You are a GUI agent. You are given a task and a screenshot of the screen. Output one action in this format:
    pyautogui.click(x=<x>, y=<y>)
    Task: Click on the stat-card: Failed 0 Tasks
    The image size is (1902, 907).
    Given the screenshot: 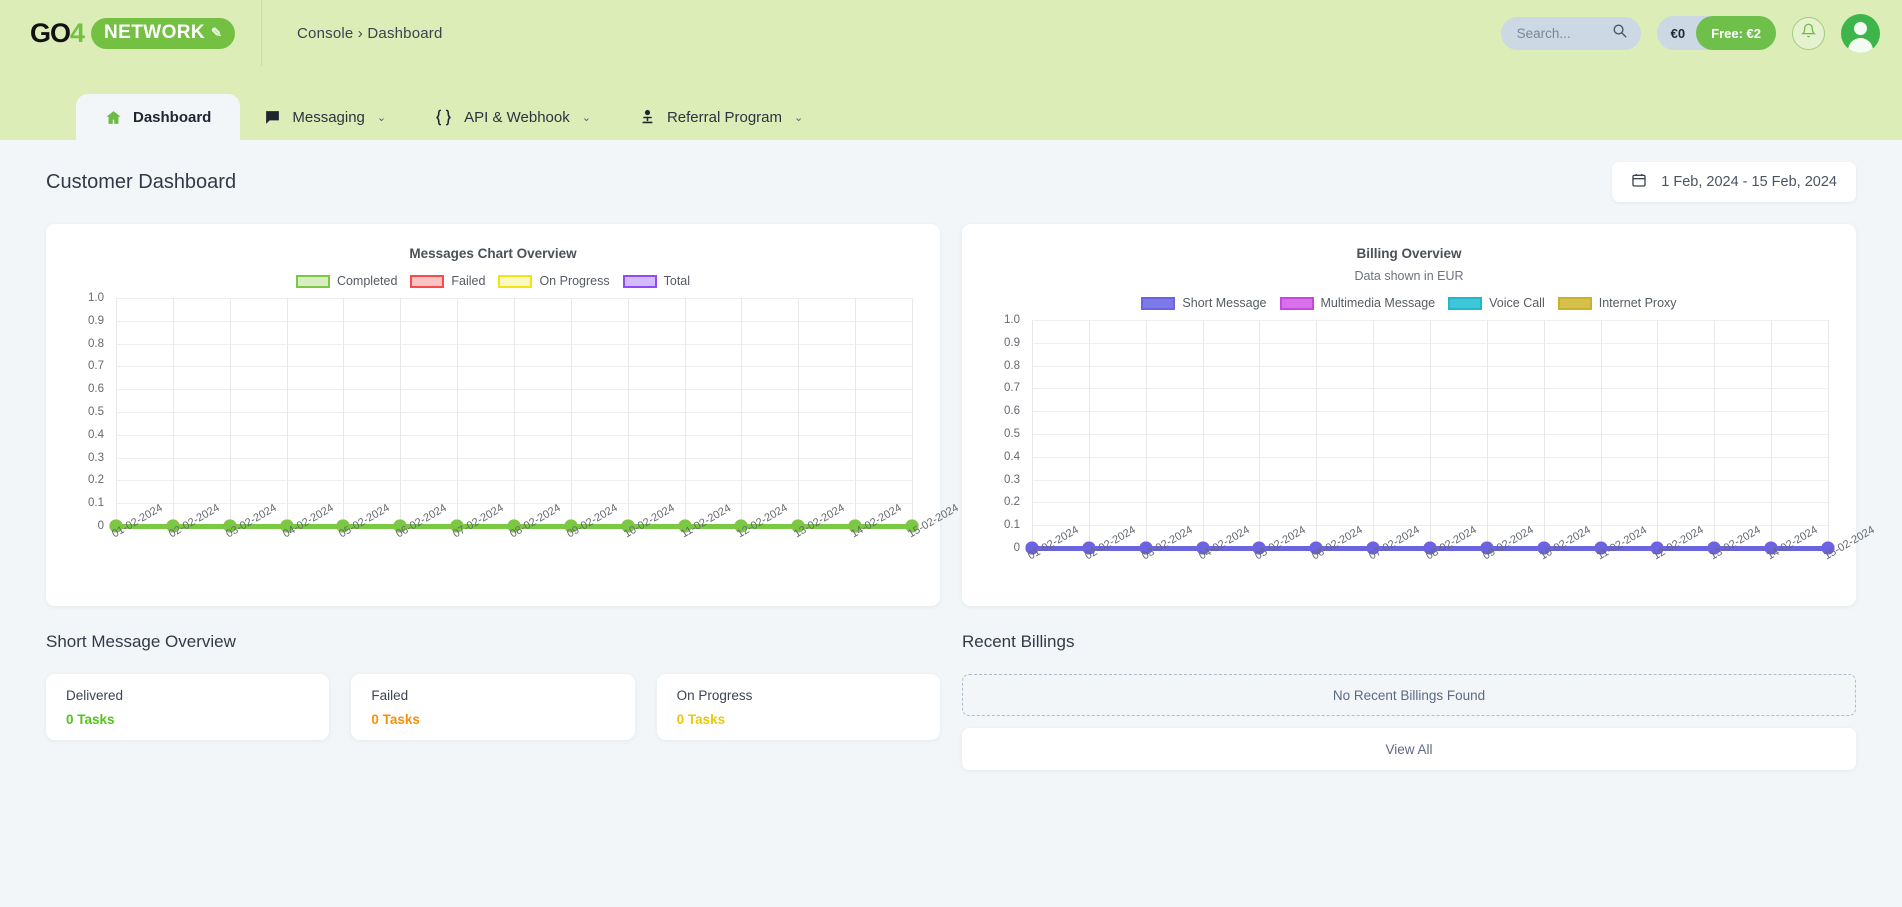 What is the action you would take?
    pyautogui.click(x=493, y=707)
    